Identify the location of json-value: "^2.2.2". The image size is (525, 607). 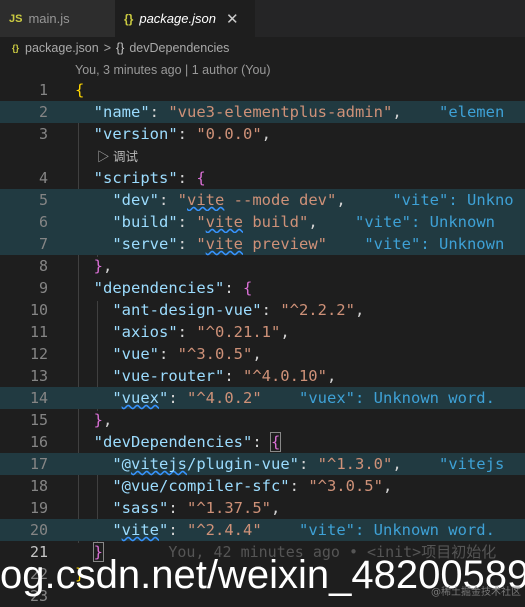
(317, 310).